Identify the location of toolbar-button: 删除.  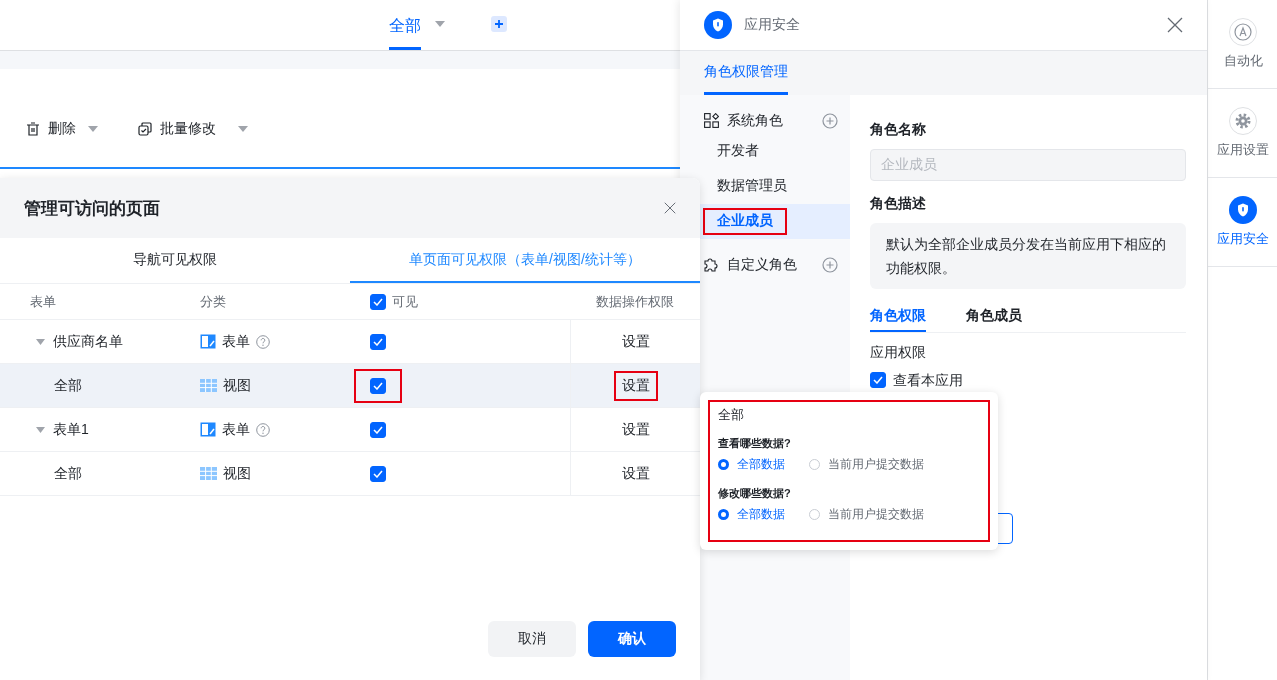
(62, 129).